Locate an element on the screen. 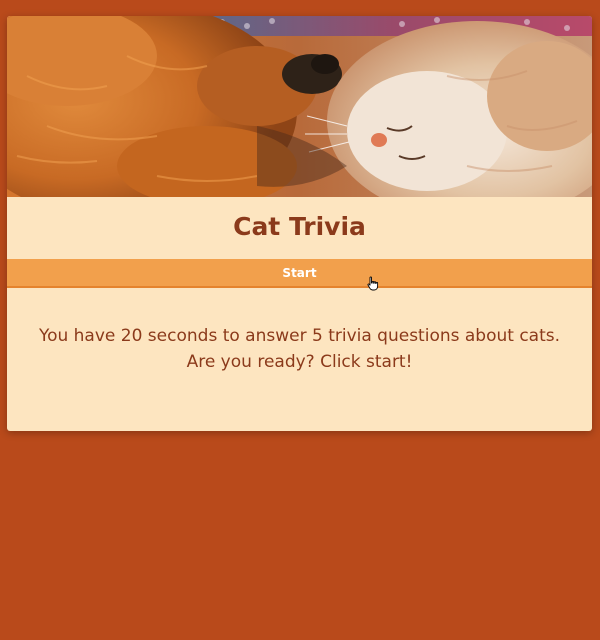  start-button: Start is located at coordinates (299, 273).